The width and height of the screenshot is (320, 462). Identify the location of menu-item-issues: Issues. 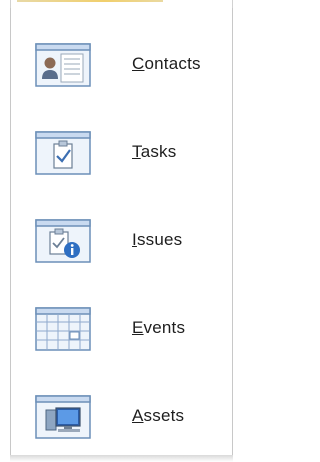
(122, 240).